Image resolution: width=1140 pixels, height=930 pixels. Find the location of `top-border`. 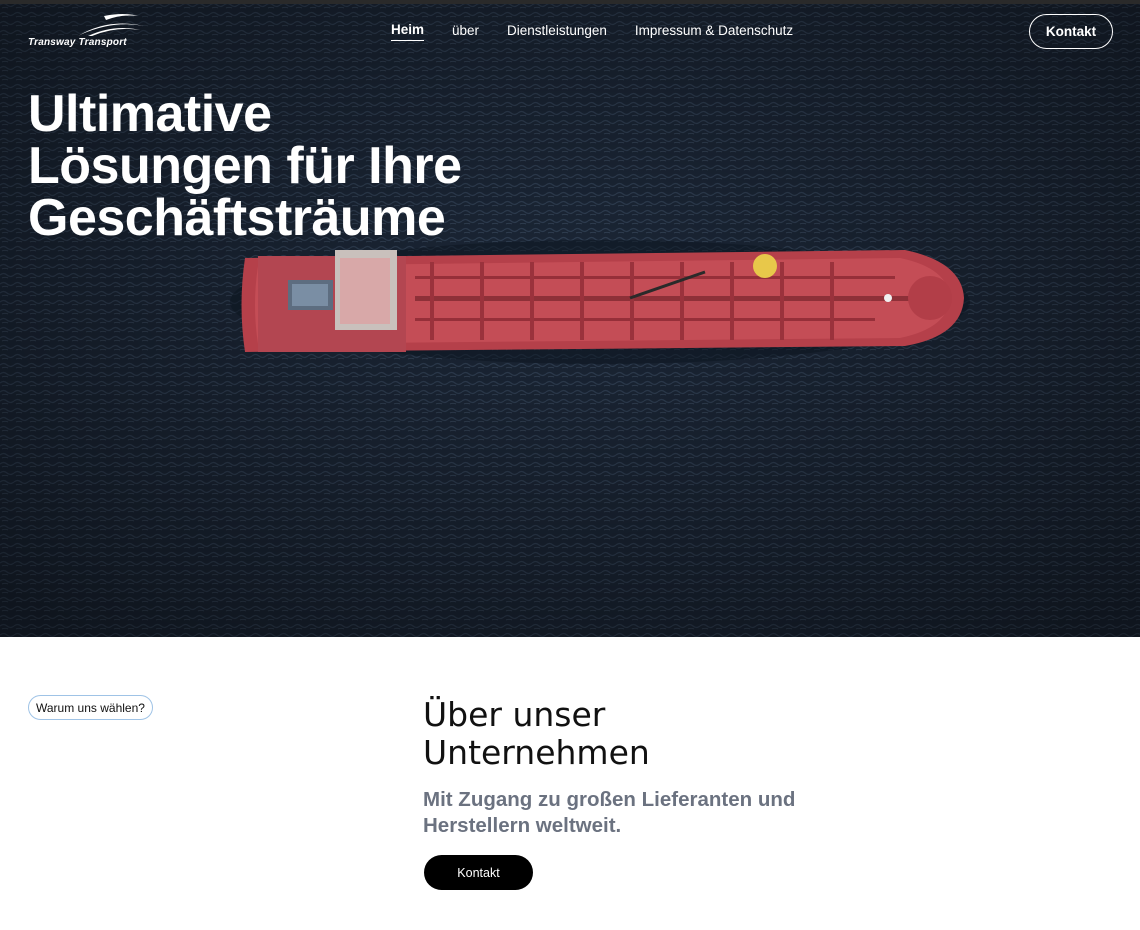

top-border is located at coordinates (570, 2).